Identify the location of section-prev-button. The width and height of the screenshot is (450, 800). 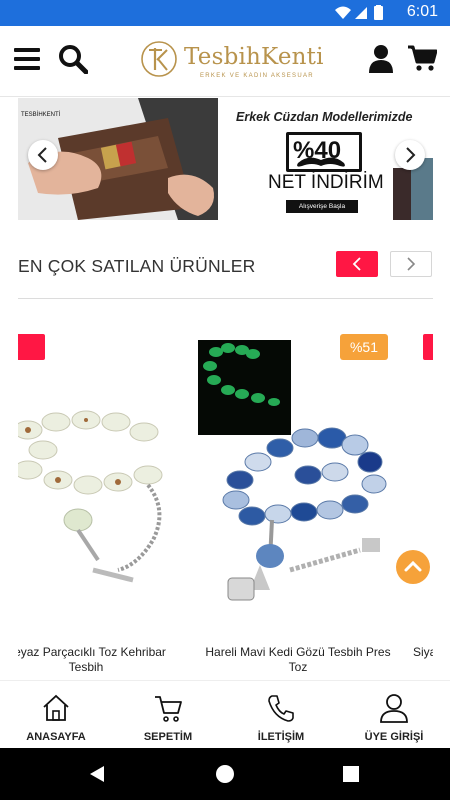
(357, 264).